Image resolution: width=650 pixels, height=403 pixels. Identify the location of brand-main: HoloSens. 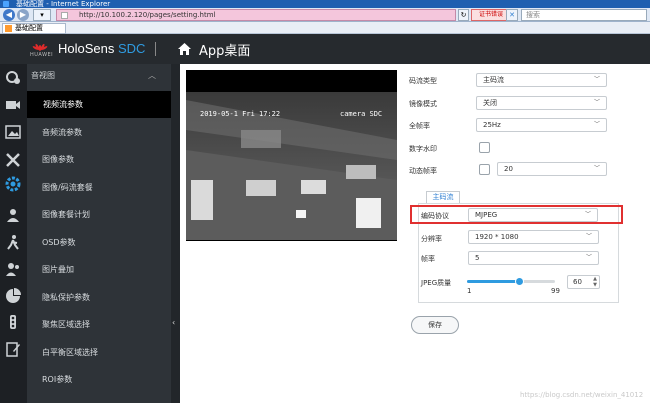
(88, 48).